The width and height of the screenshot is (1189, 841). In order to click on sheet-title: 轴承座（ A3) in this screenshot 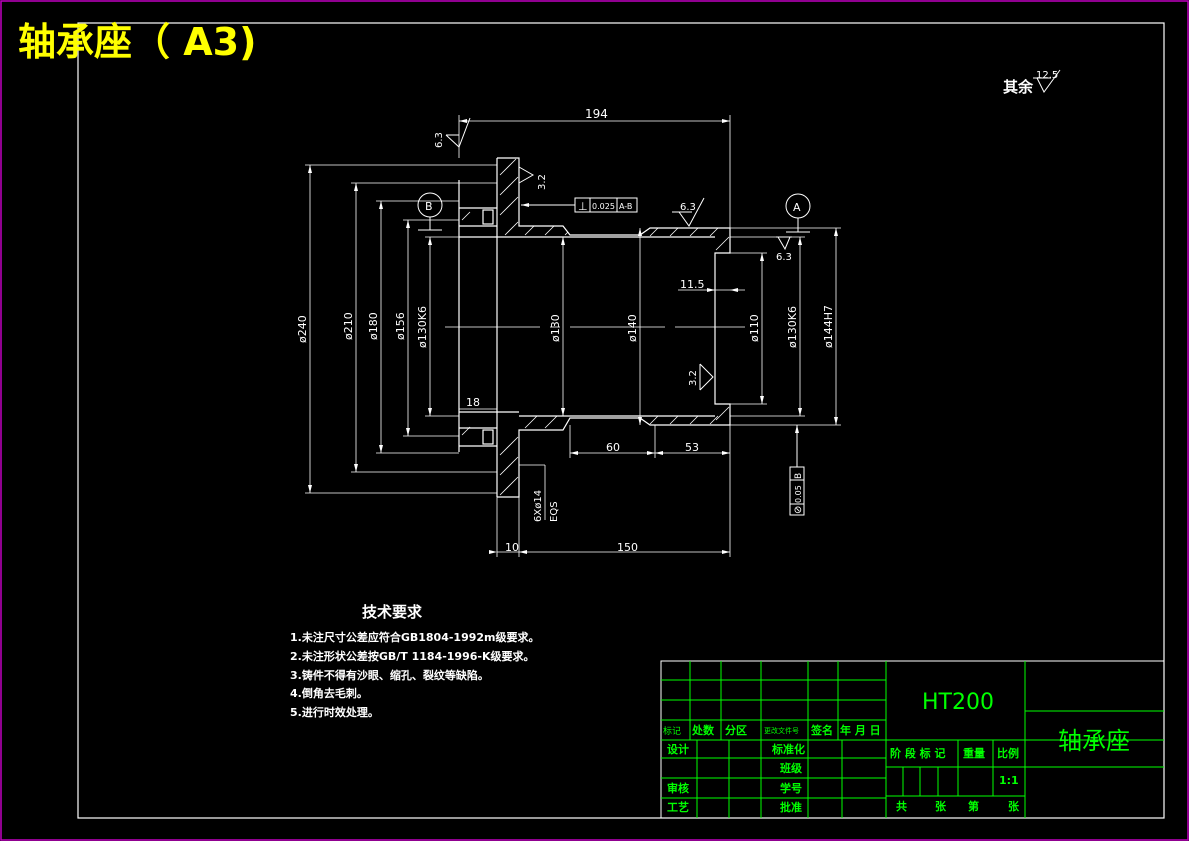, I will do `click(137, 42)`.